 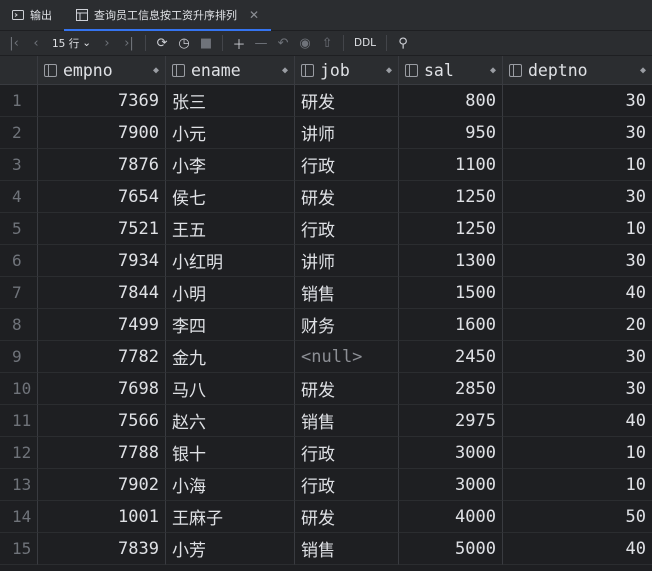 I want to click on cell-empno: 7934, so click(x=102, y=261).